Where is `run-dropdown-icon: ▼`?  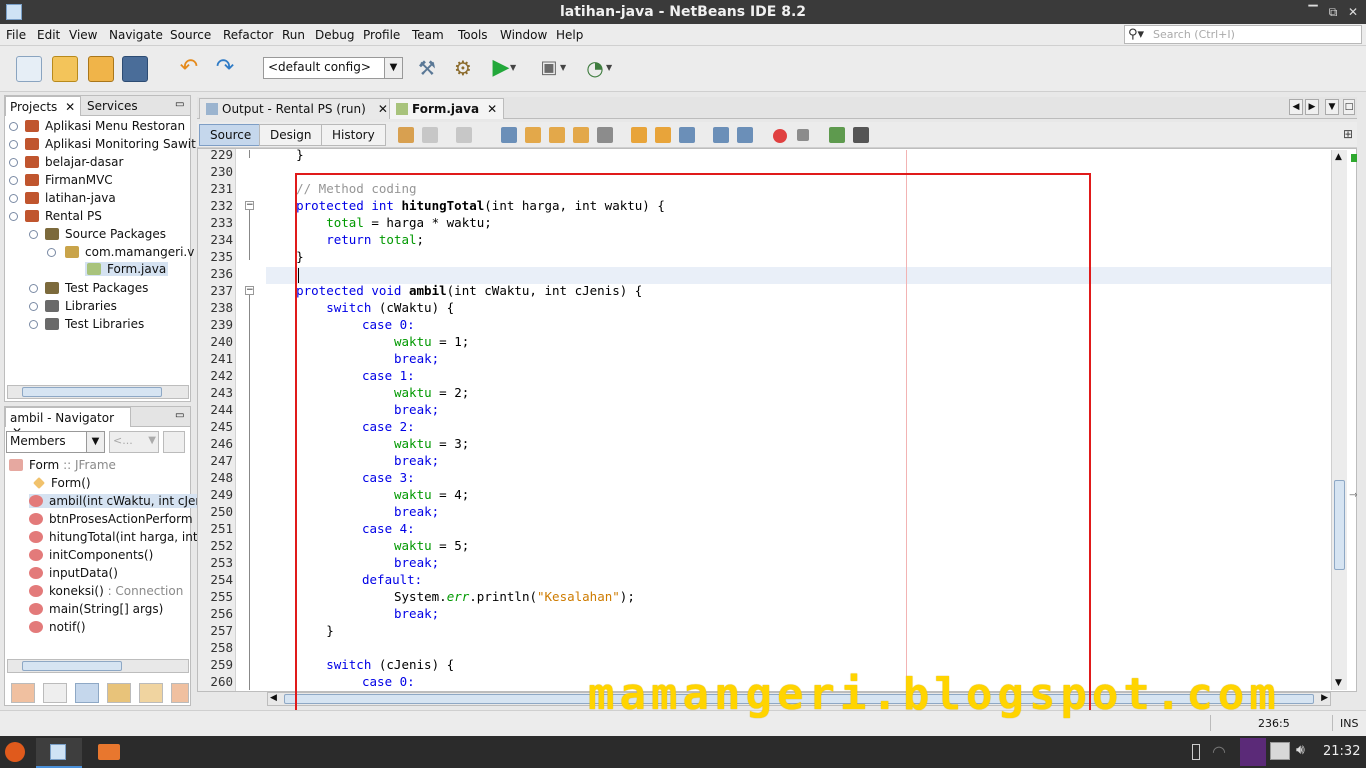 run-dropdown-icon: ▼ is located at coordinates (516, 69).